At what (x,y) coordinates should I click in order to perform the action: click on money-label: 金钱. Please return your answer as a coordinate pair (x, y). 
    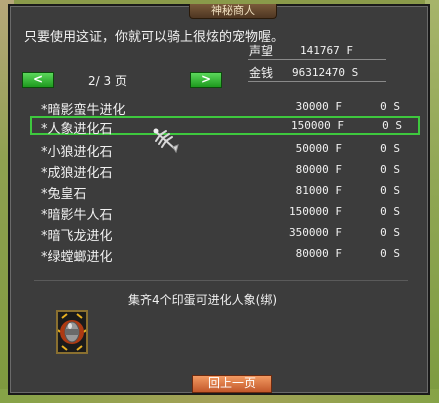
    Looking at the image, I should click on (261, 73).